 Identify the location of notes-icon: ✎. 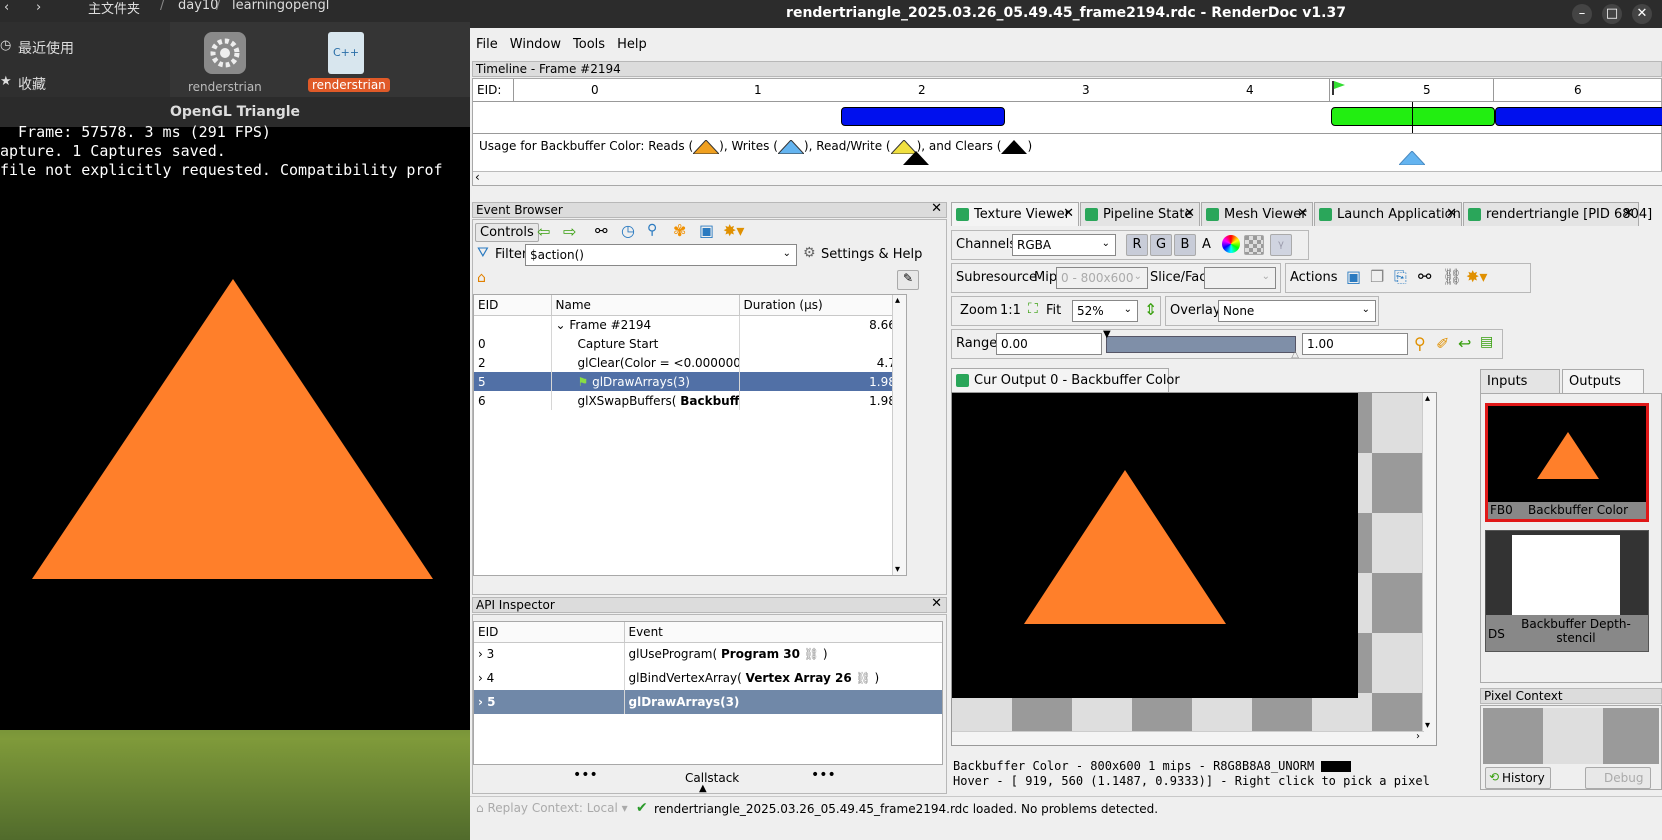
(908, 280).